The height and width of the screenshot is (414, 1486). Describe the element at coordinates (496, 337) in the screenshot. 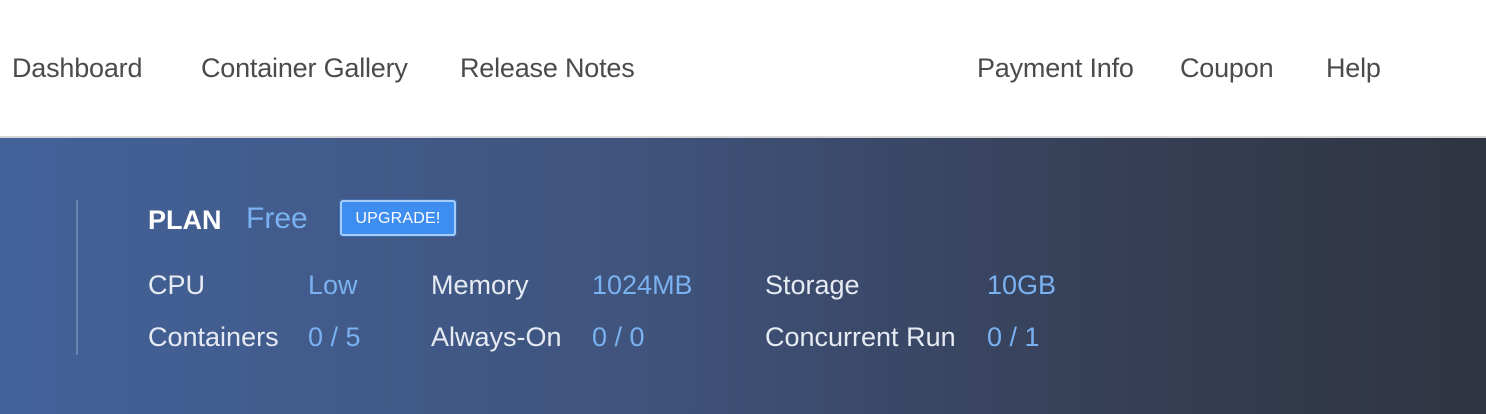

I see `always-on-label: Always-On` at that location.